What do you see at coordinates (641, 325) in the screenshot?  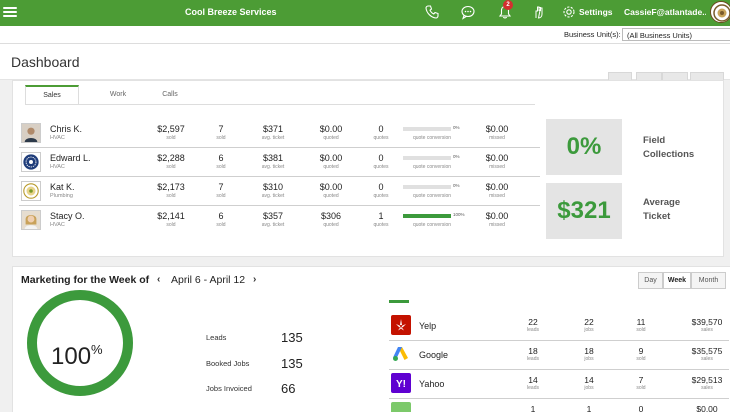 I see `source-sold: 11 sold` at bounding box center [641, 325].